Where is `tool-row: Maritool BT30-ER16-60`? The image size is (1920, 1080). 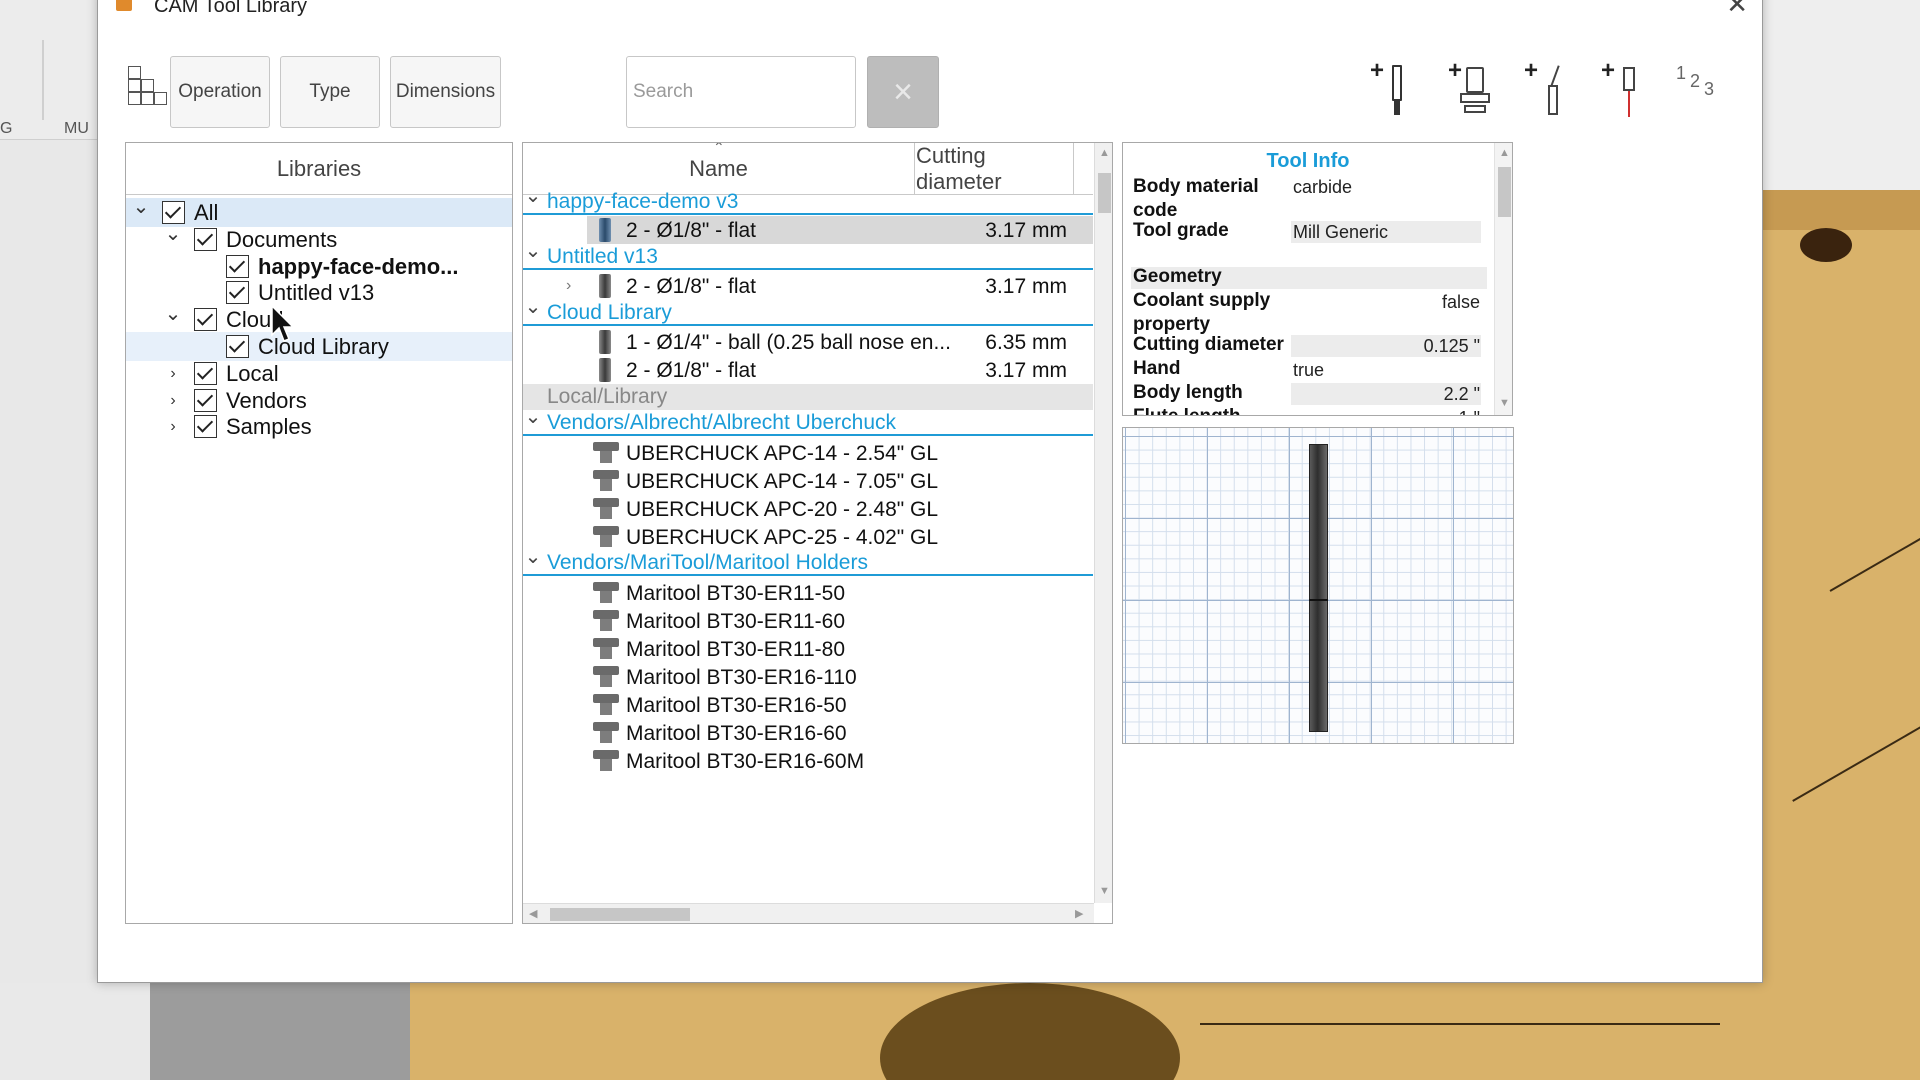
tool-row: Maritool BT30-ER16-60 is located at coordinates (808, 733).